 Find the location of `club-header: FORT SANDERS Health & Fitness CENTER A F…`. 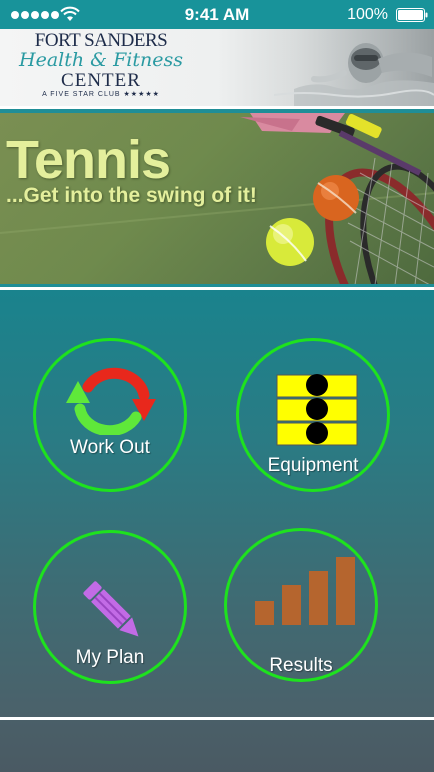

club-header: FORT SANDERS Health & Fitness CENTER A F… is located at coordinates (217, 67).